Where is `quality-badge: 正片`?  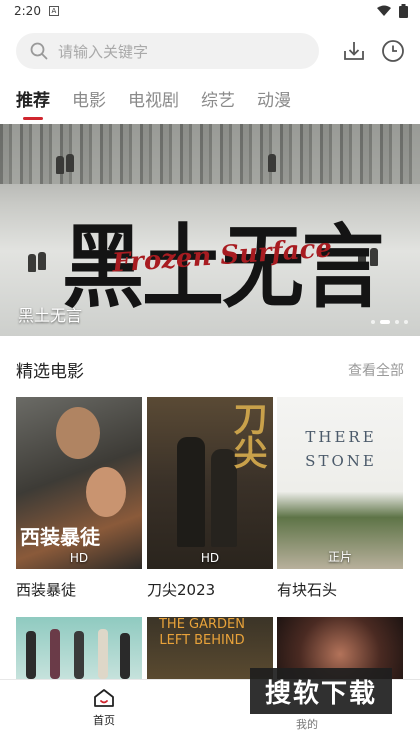 quality-badge: 正片 is located at coordinates (340, 557).